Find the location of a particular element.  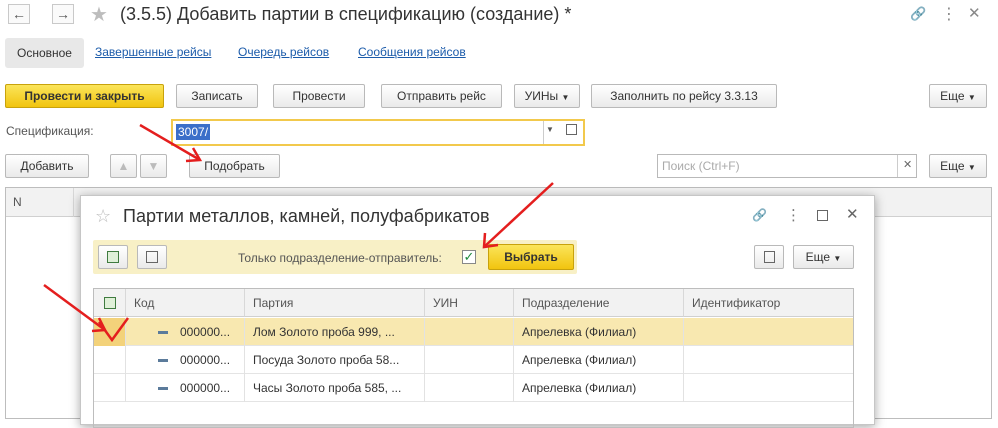

annotation-arrow-row is located at coordinates (75, 308).